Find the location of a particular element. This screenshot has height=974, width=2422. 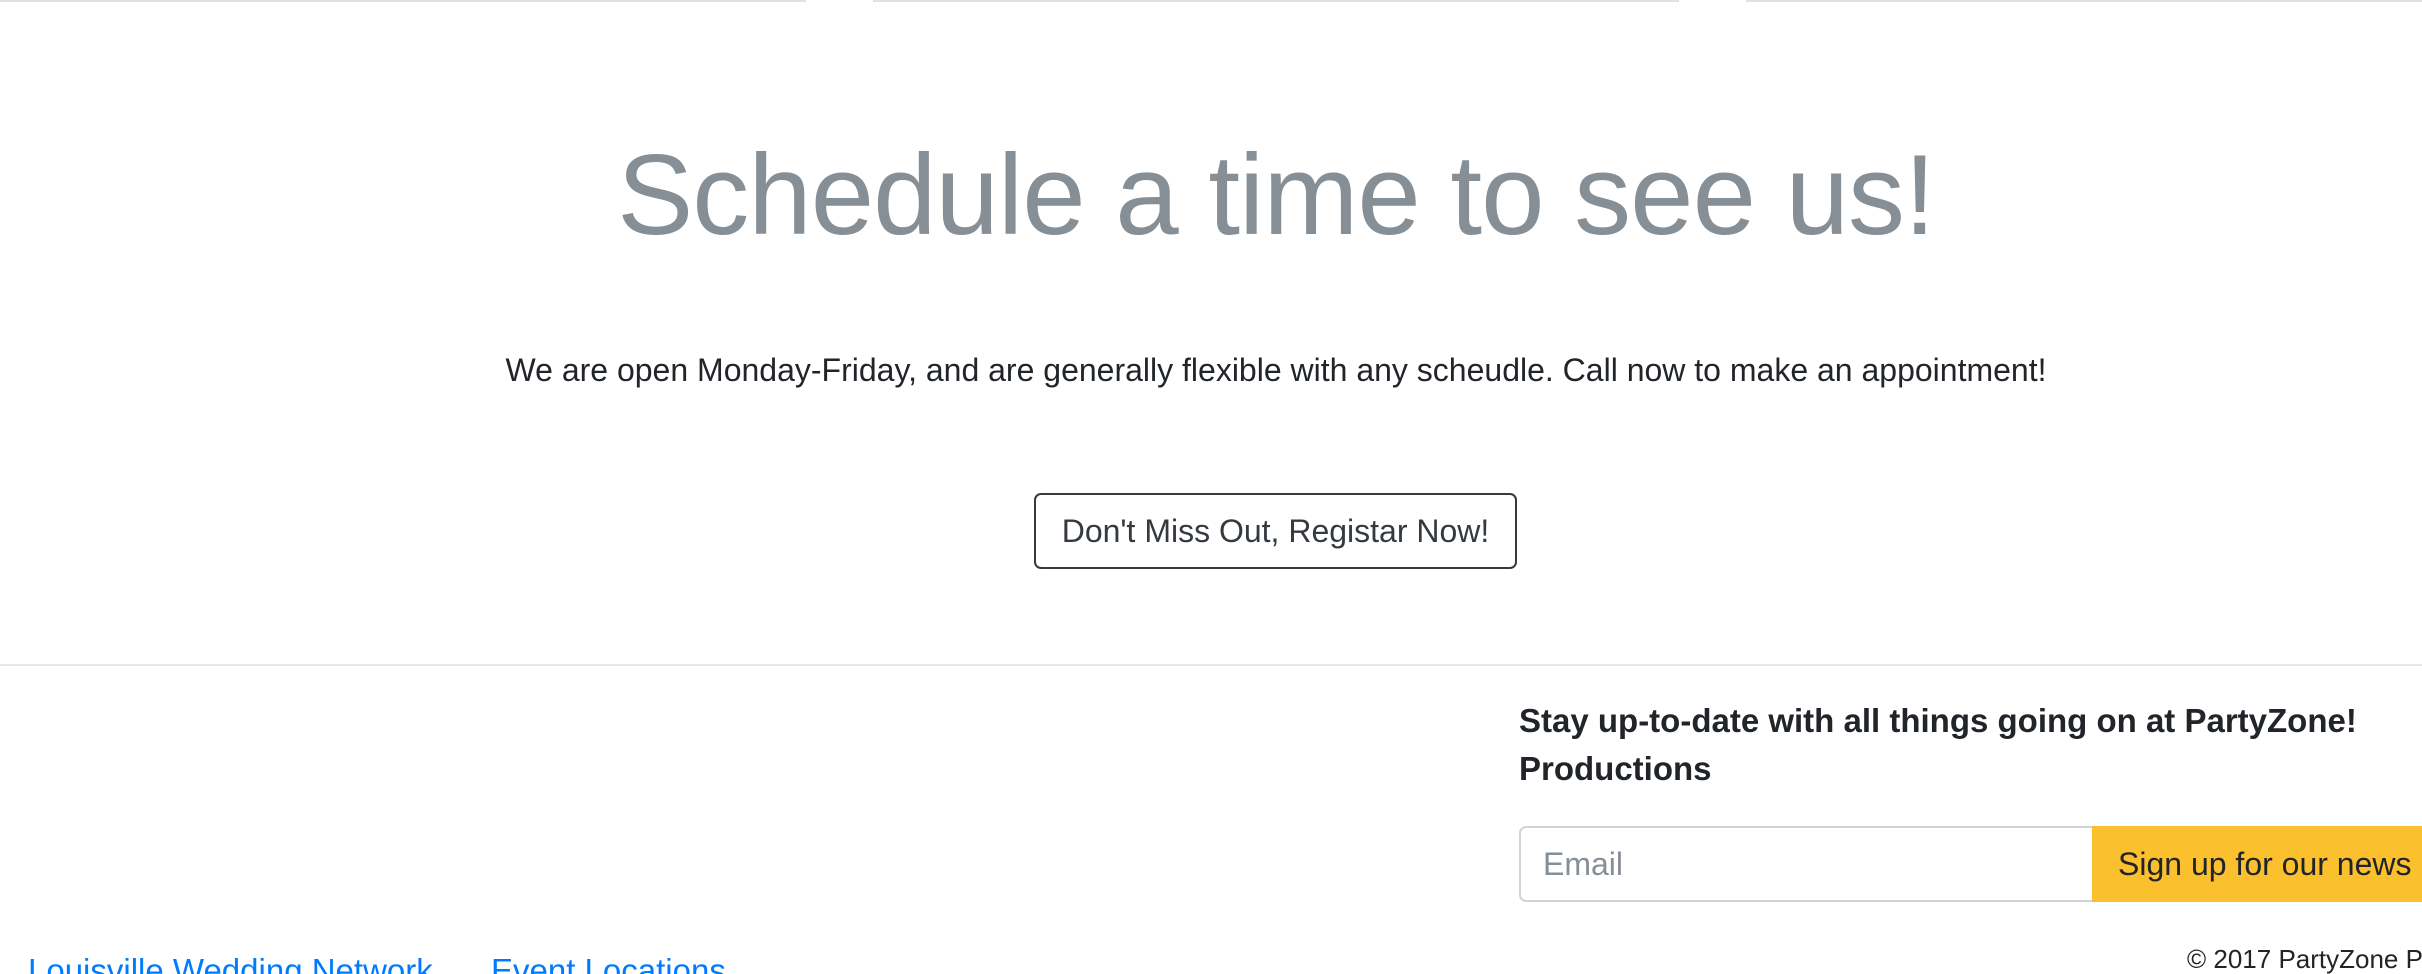

footer-link-event-locations: Event Locations is located at coordinates (608, 963).